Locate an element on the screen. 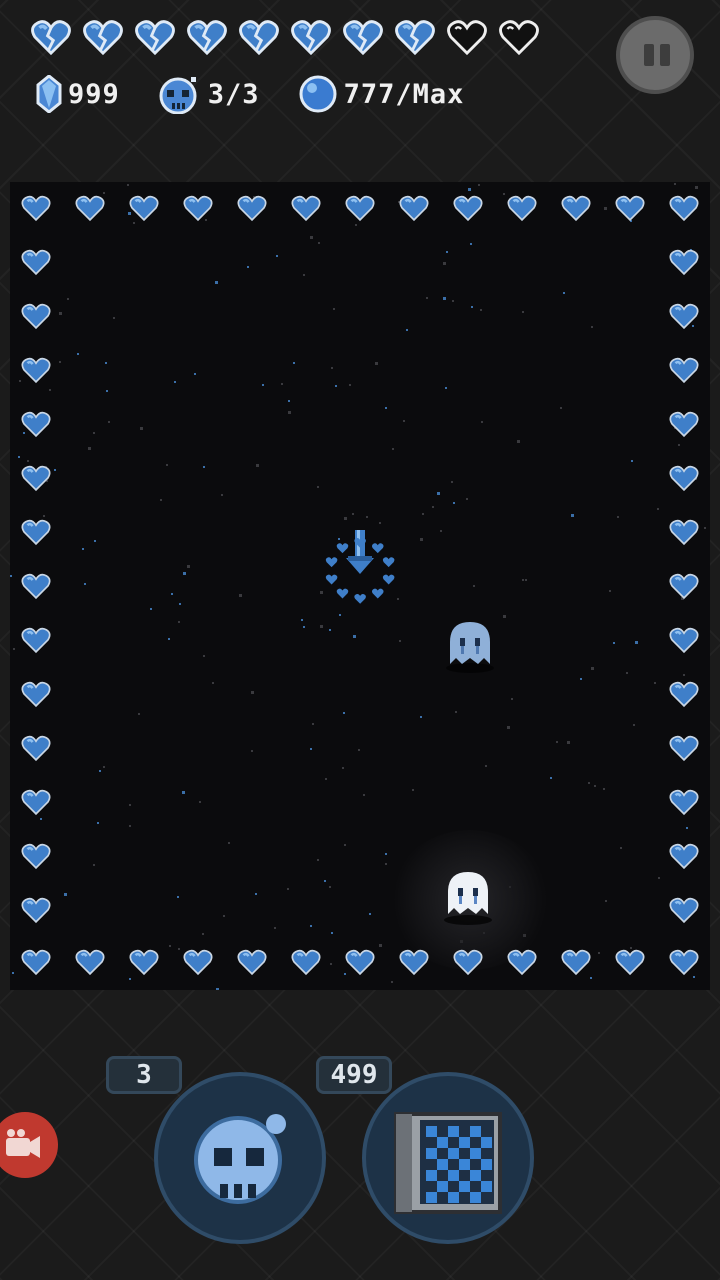  heart-ring-sword-icon is located at coordinates (360, 567).